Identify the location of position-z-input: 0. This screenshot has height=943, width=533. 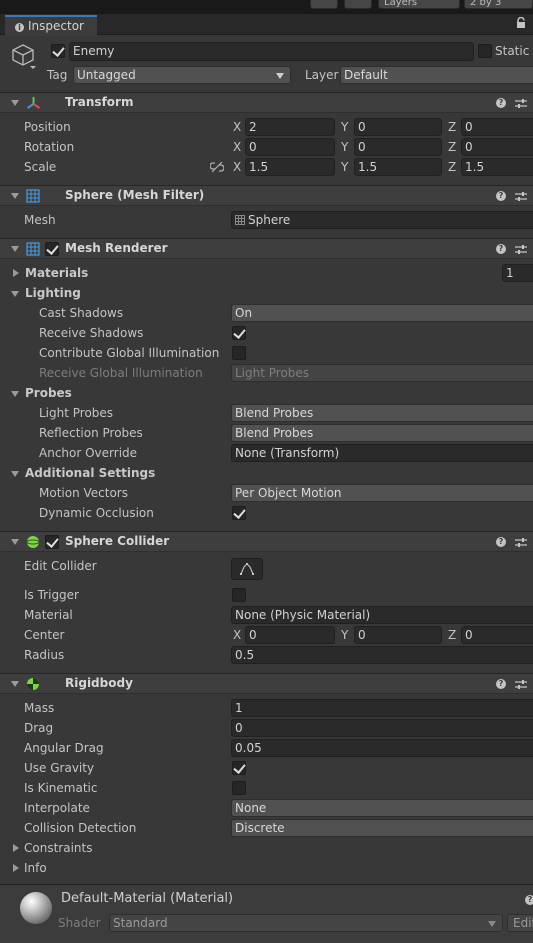
(497, 127).